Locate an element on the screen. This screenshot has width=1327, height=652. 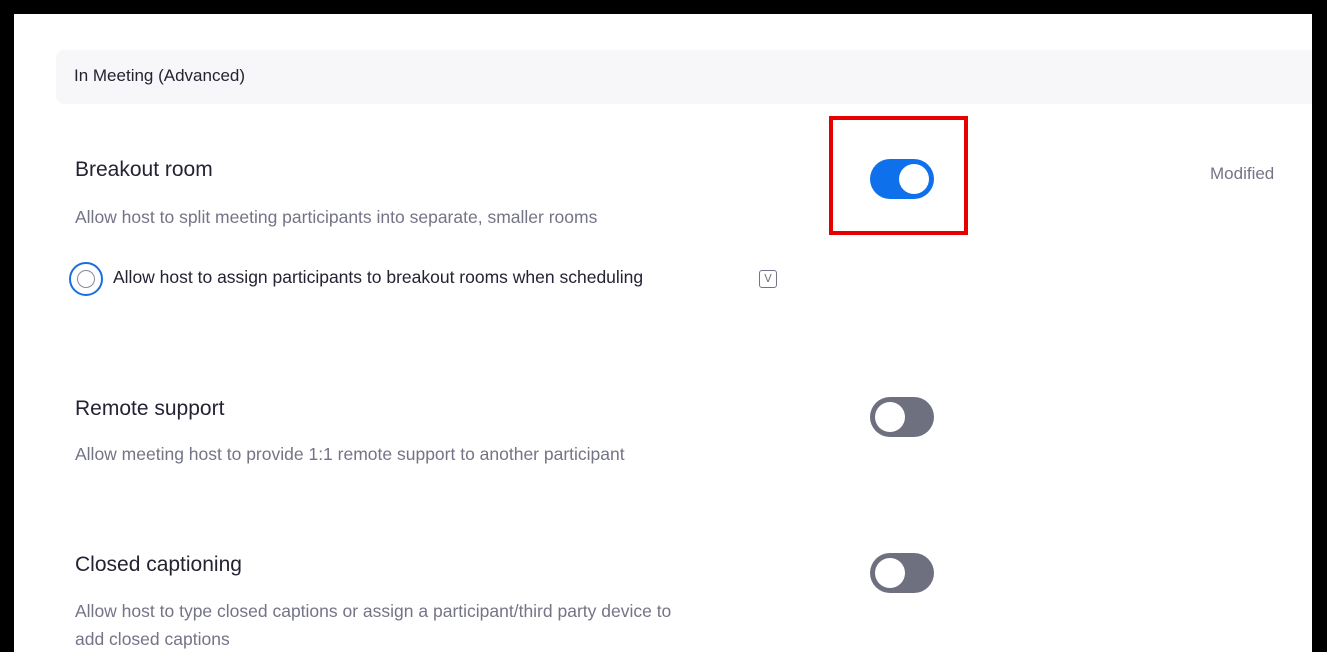
section-header: In Meeting (Advanced) is located at coordinates (684, 77).